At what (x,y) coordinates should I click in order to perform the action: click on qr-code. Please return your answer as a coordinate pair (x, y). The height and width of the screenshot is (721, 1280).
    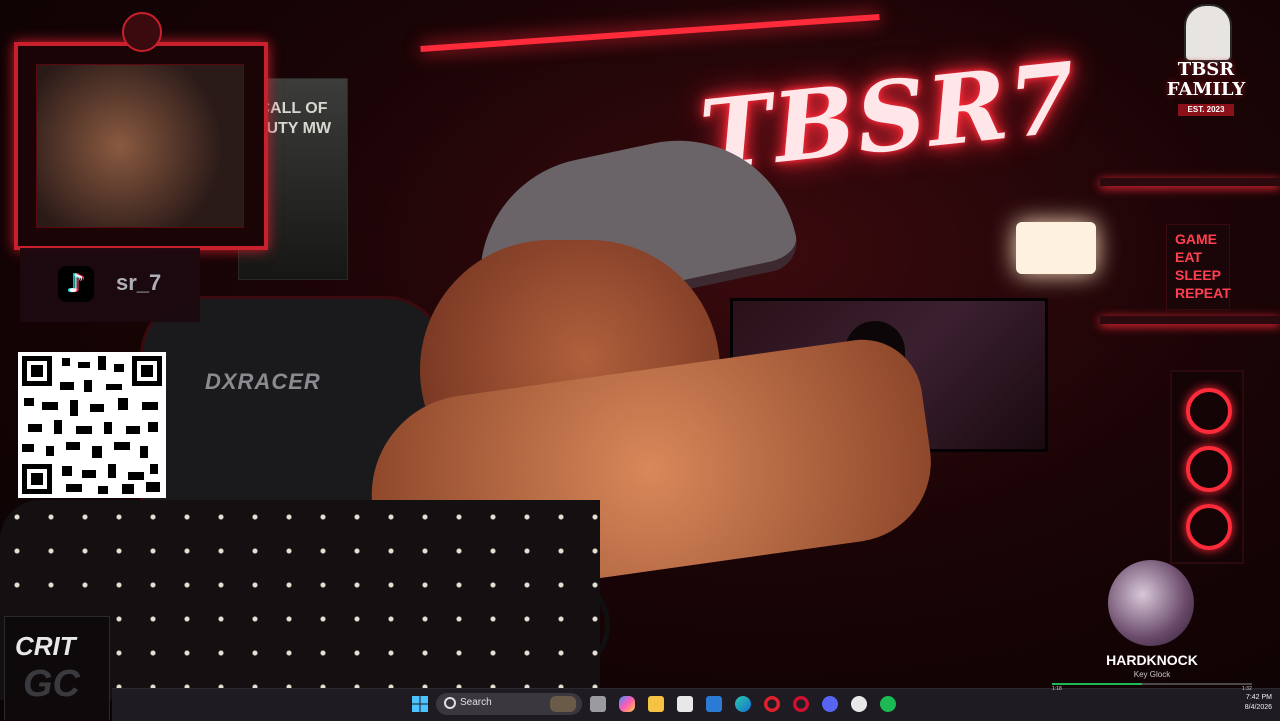
    Looking at the image, I should click on (92, 425).